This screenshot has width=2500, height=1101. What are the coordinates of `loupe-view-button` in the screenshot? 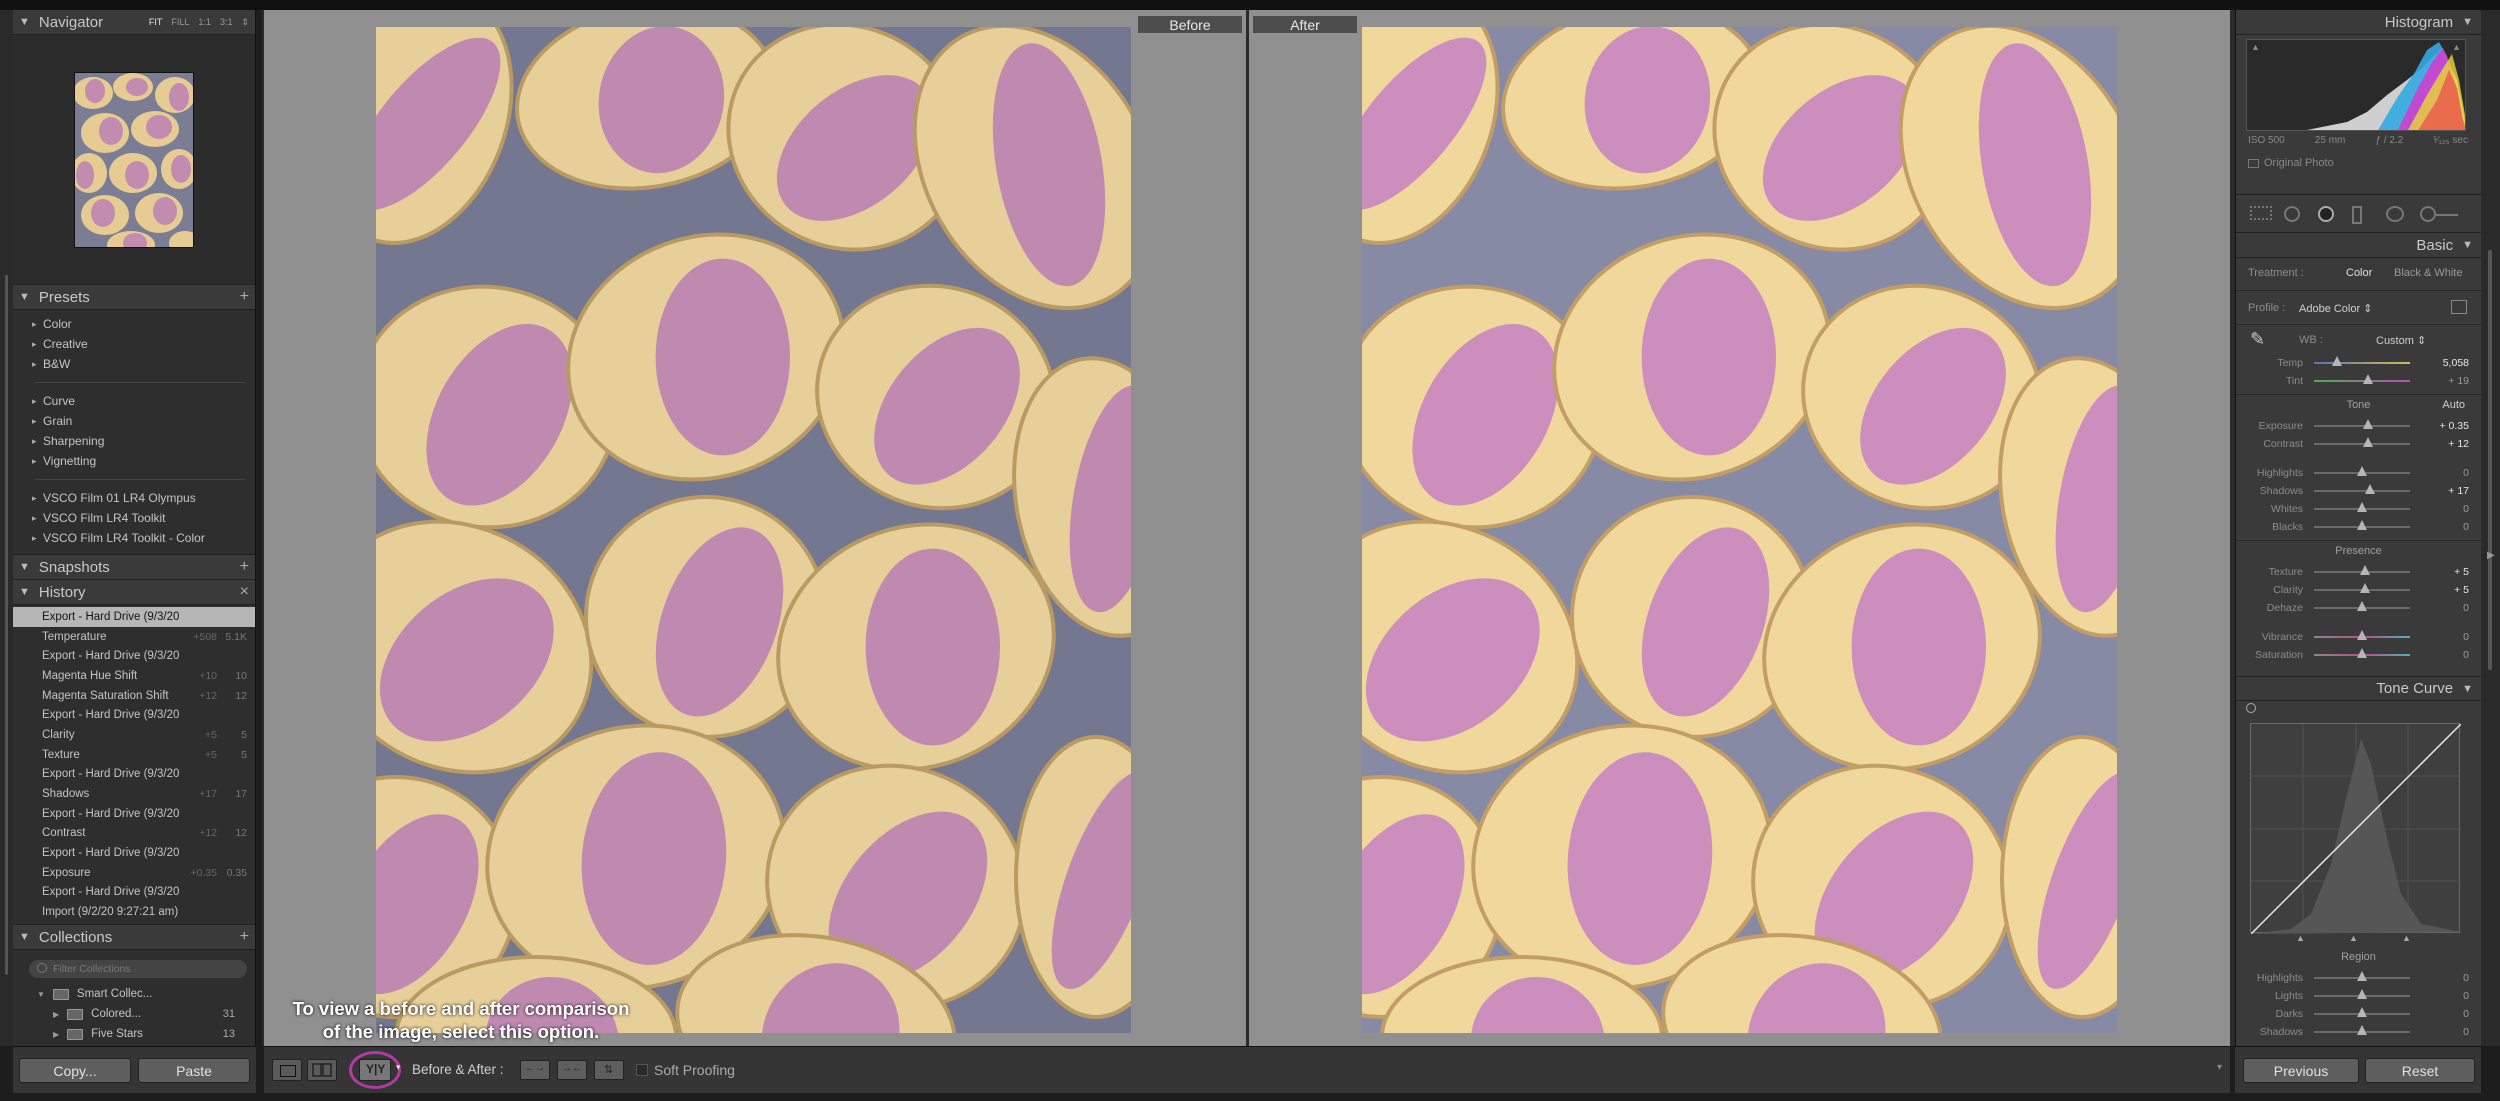 It's located at (287, 1070).